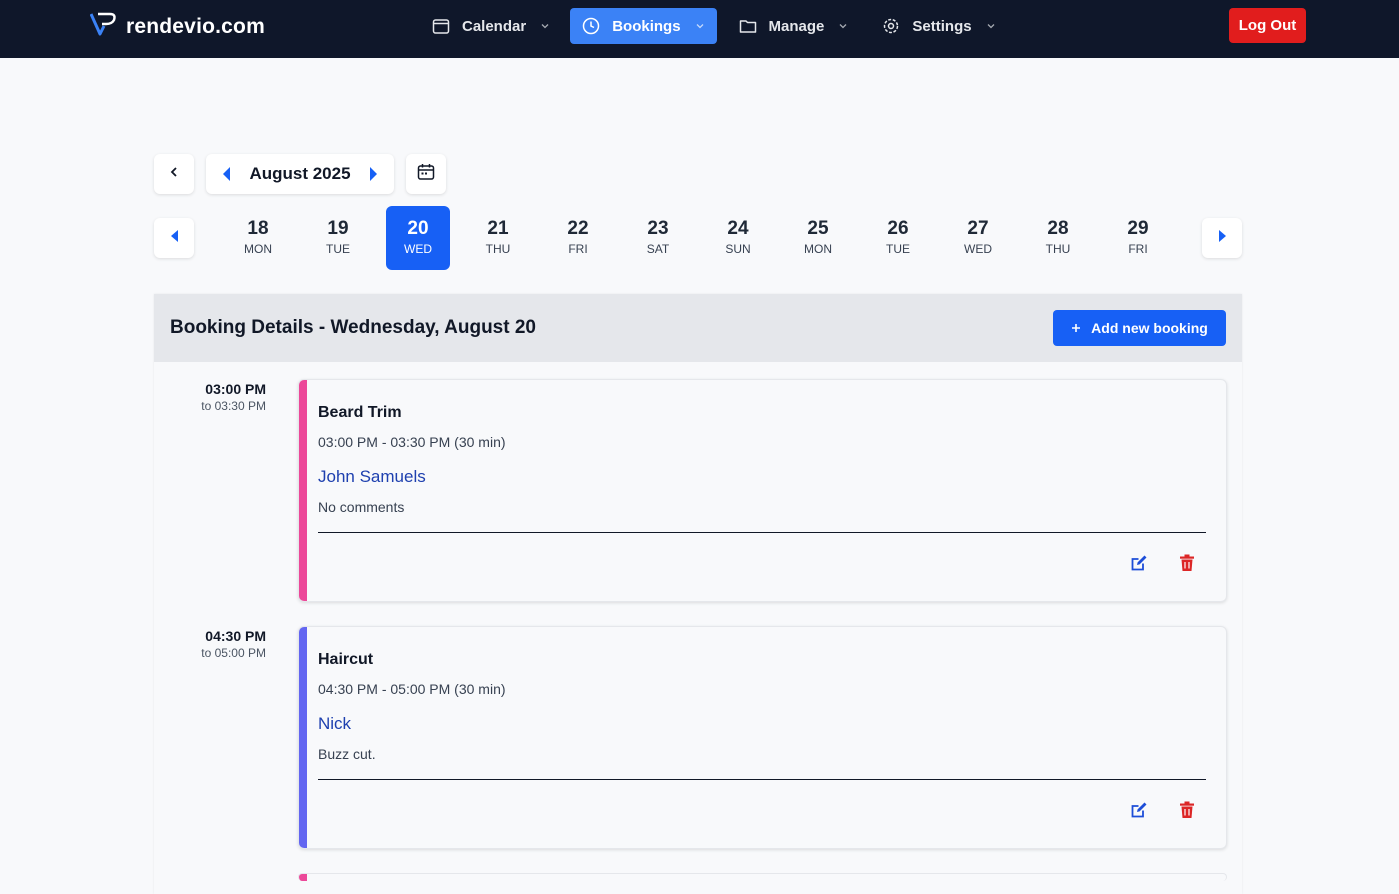 This screenshot has height=894, width=1399. I want to click on caret-left-icon, so click(174, 238).